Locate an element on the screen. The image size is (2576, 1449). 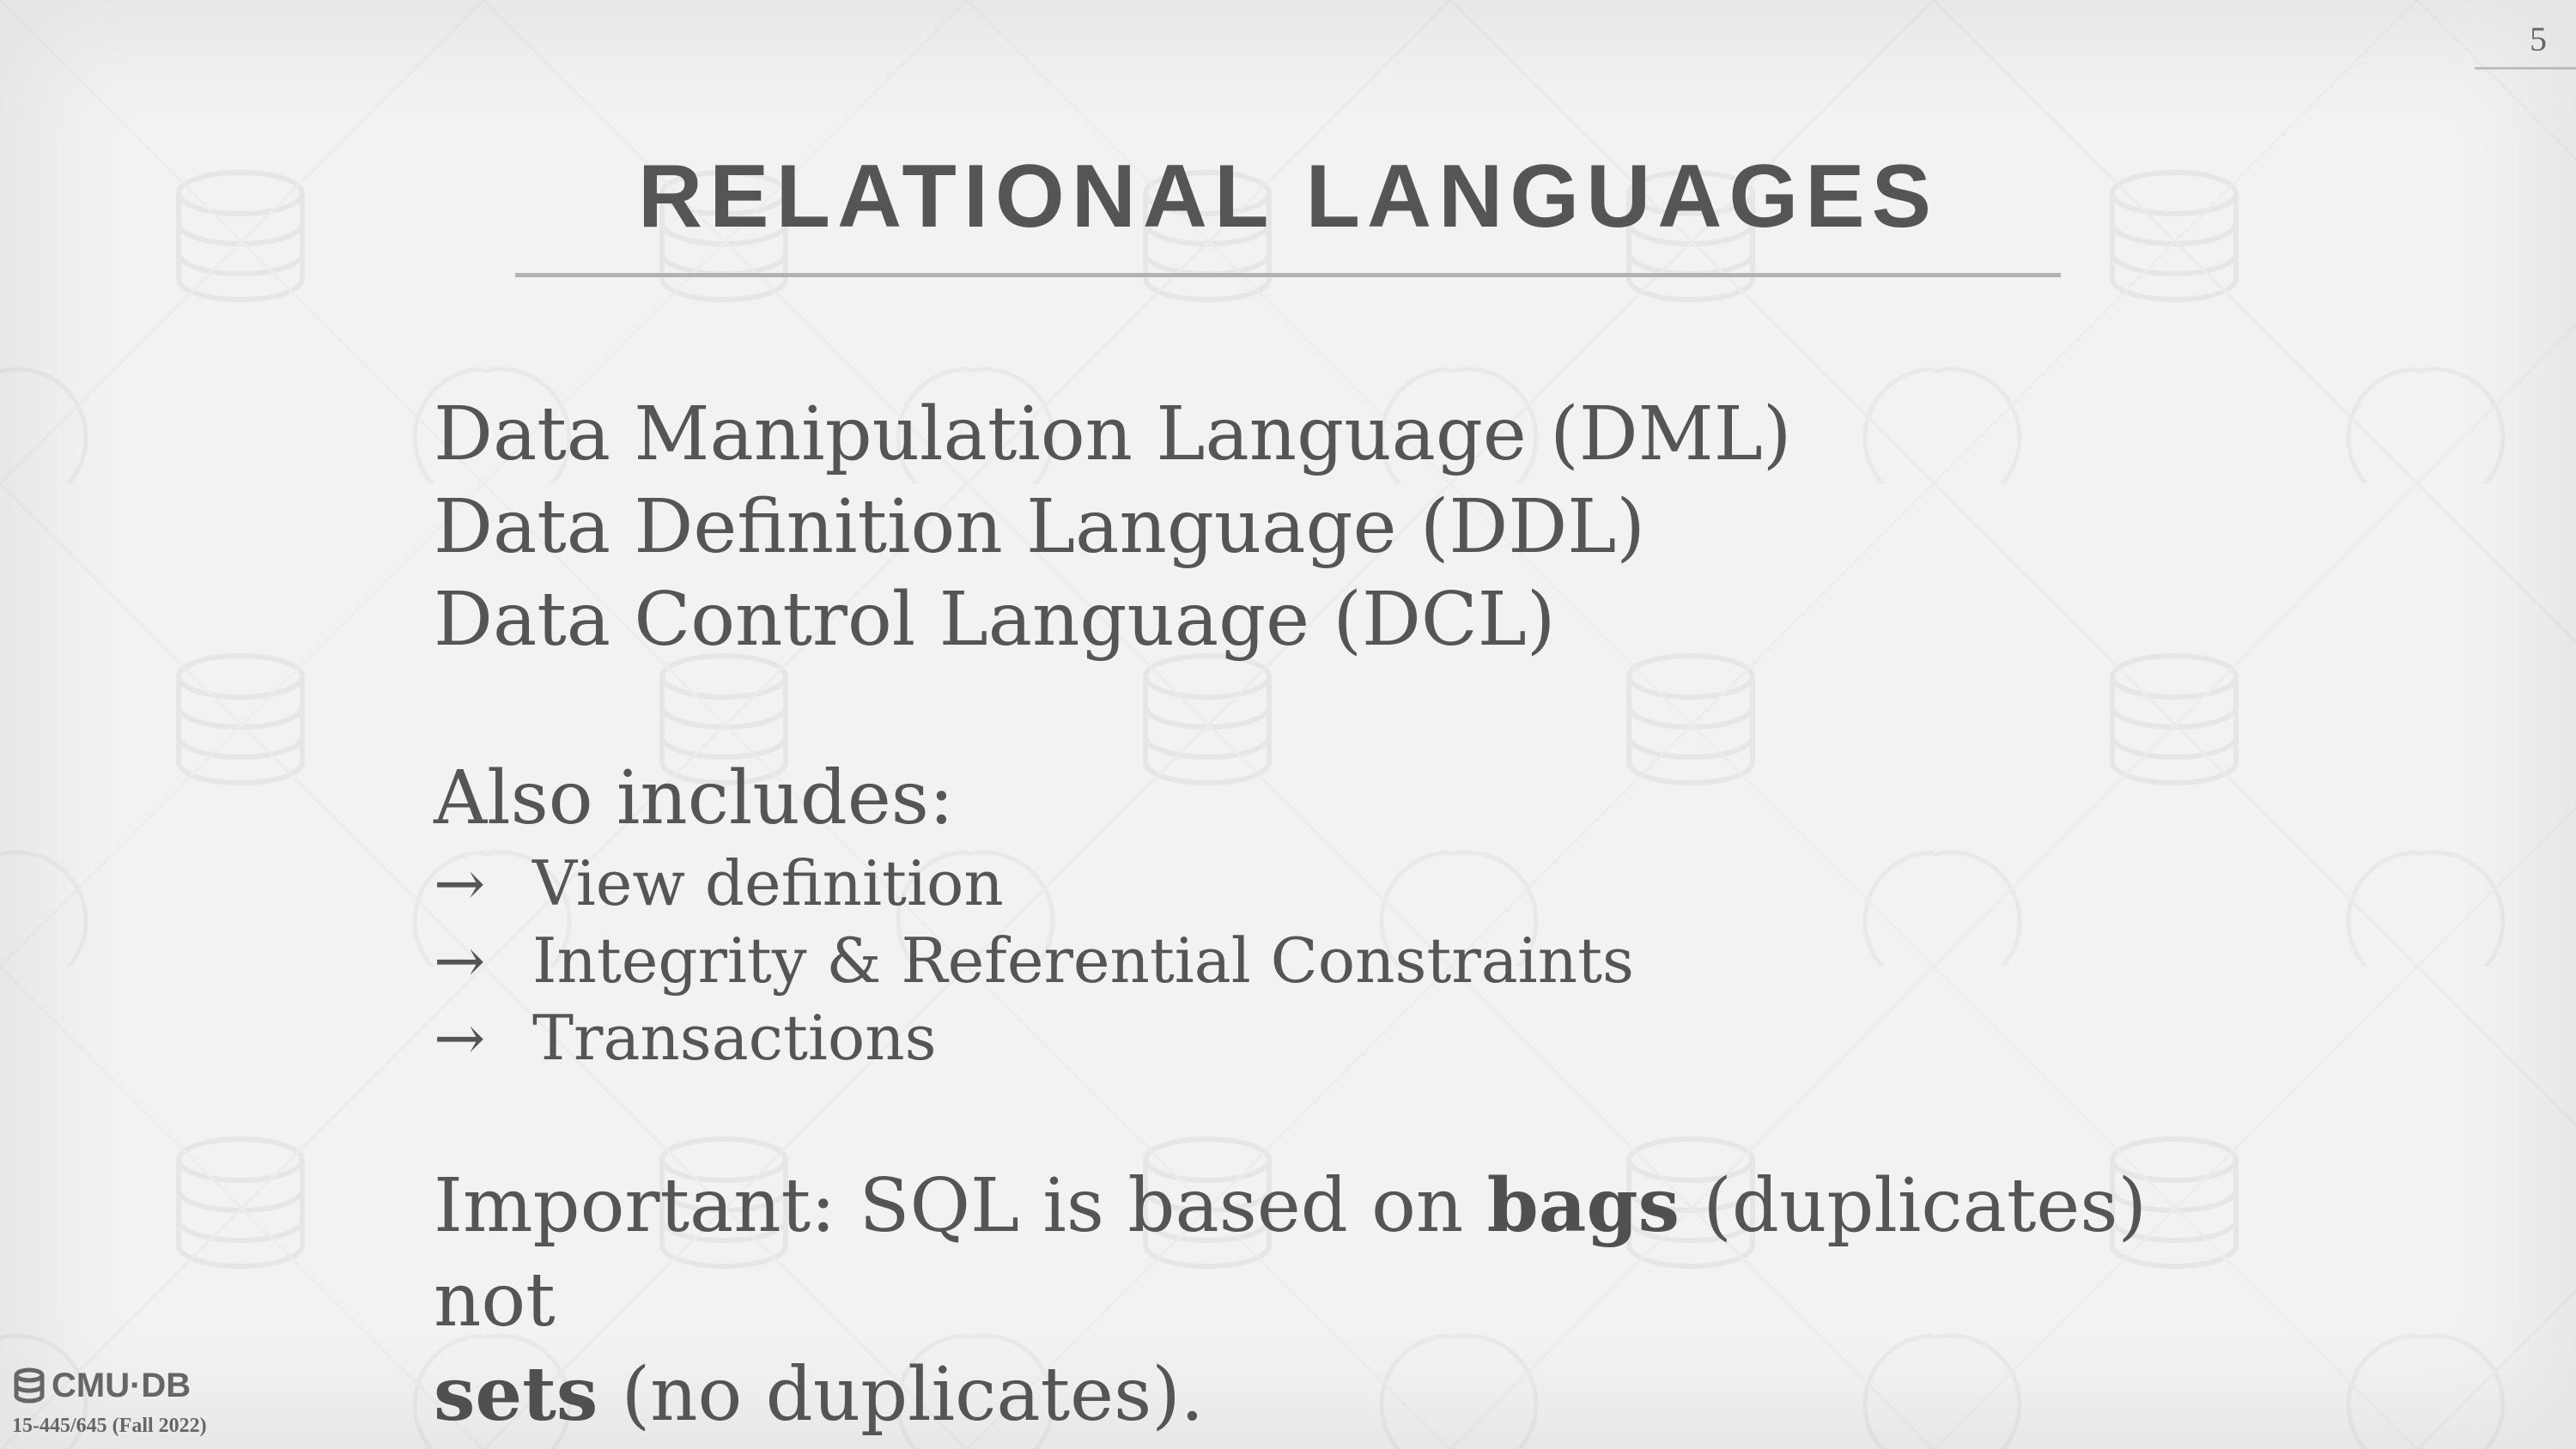
important-suffix: (no duplicates). is located at coordinates (902, 1395).